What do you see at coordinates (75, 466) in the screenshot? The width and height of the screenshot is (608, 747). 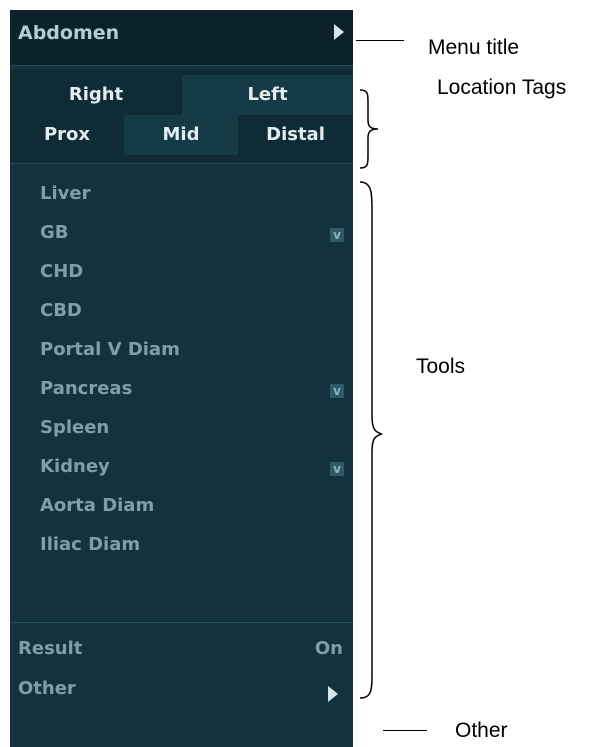 I see `tool-kidney: Kidney` at bounding box center [75, 466].